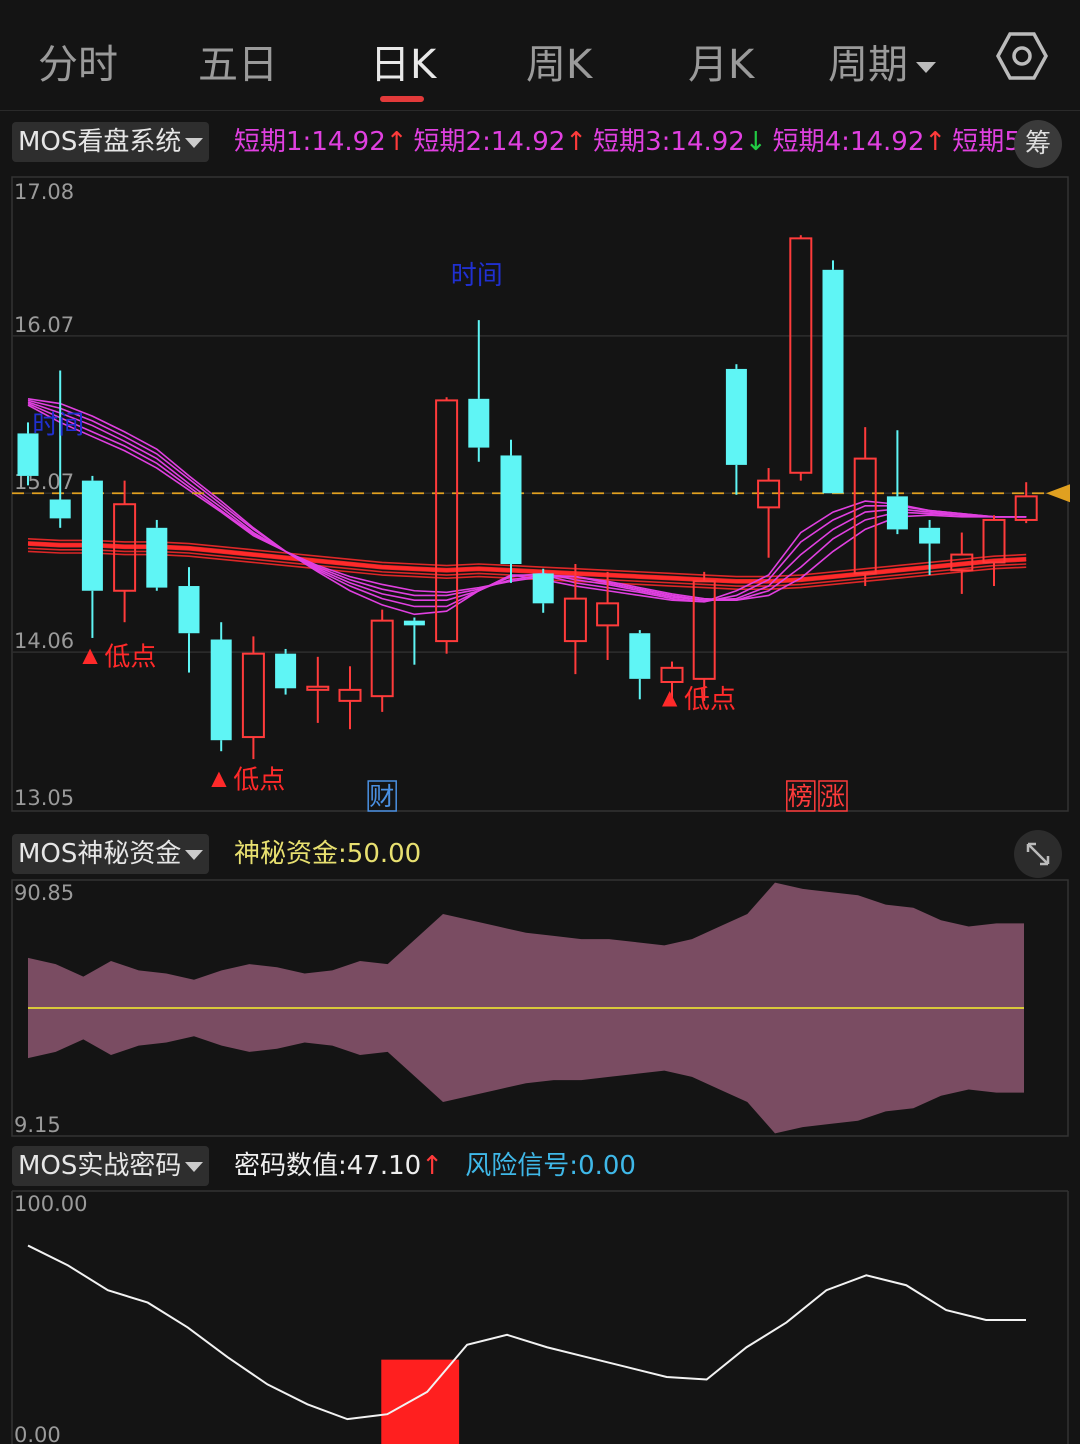 The width and height of the screenshot is (1080, 1444). I want to click on code-indicator-selector: MOS实战密码, so click(111, 1166).